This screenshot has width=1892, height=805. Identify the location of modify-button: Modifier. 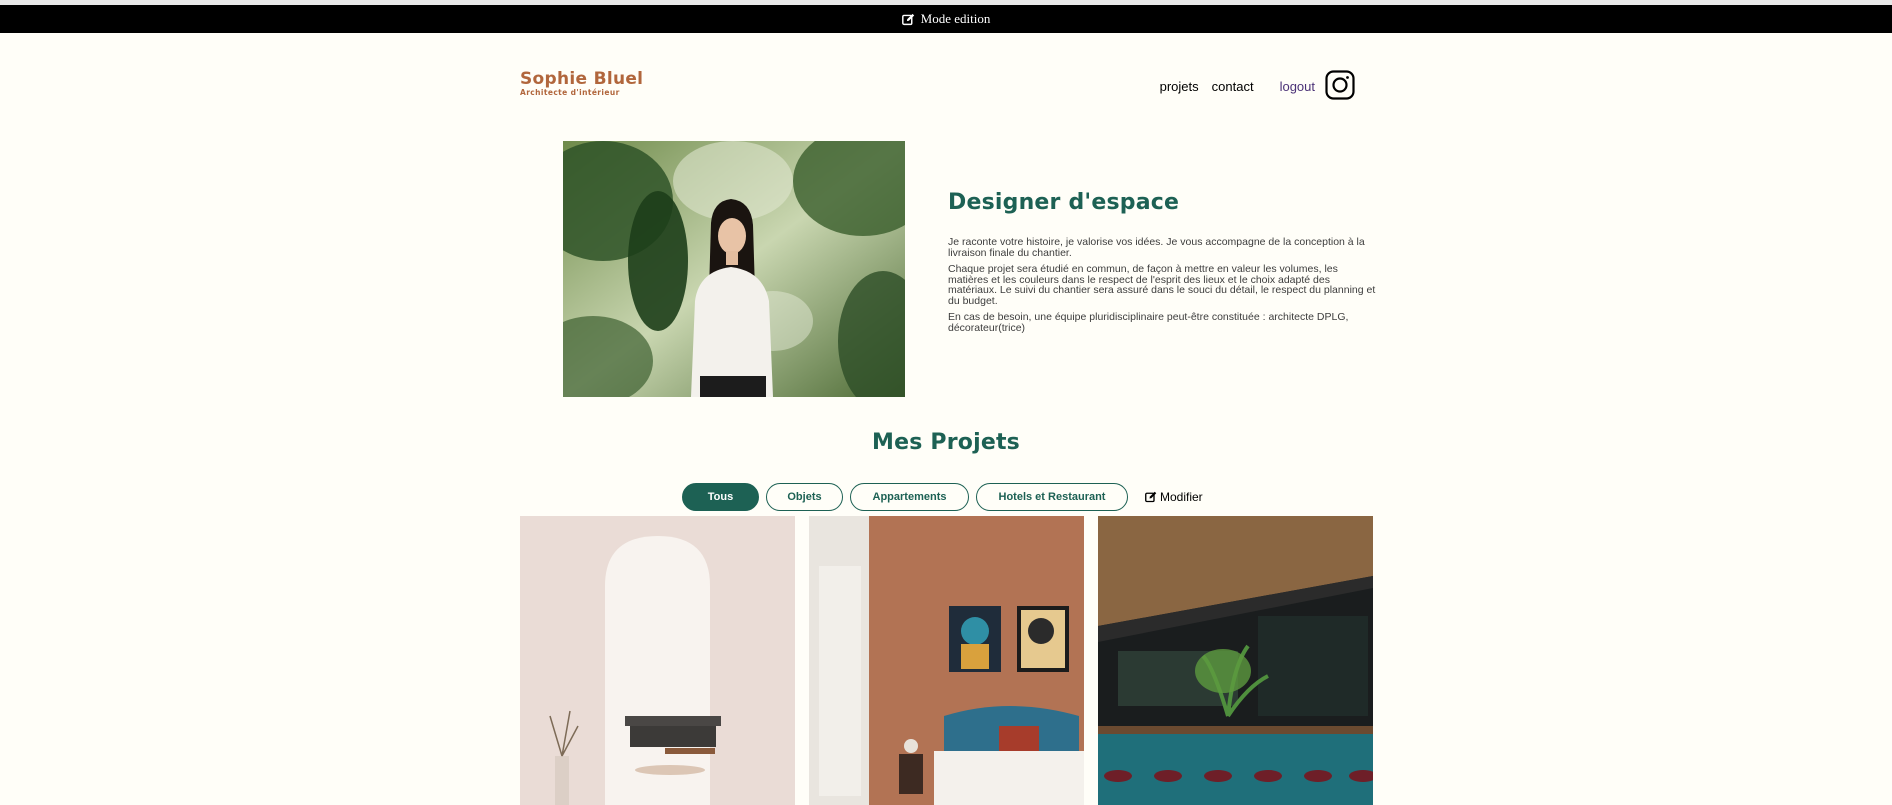
(1174, 497).